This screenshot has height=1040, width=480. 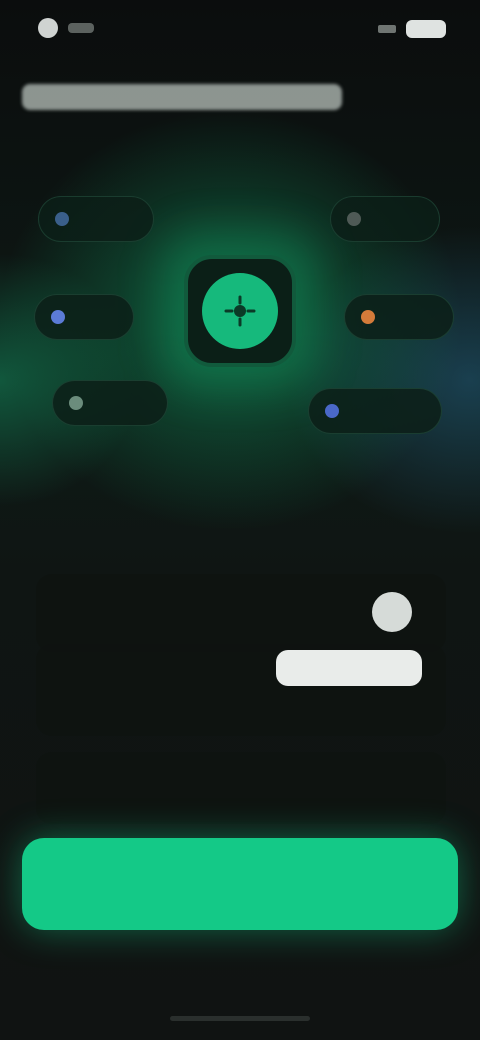 I want to click on primary-cta-button, so click(x=240, y=884).